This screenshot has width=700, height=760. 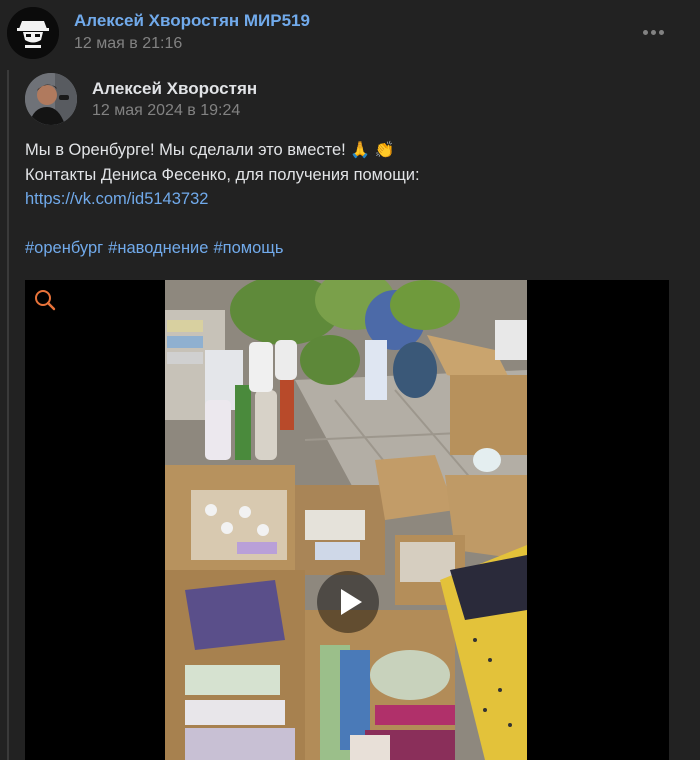 What do you see at coordinates (348, 602) in the screenshot?
I see `play-icon` at bounding box center [348, 602].